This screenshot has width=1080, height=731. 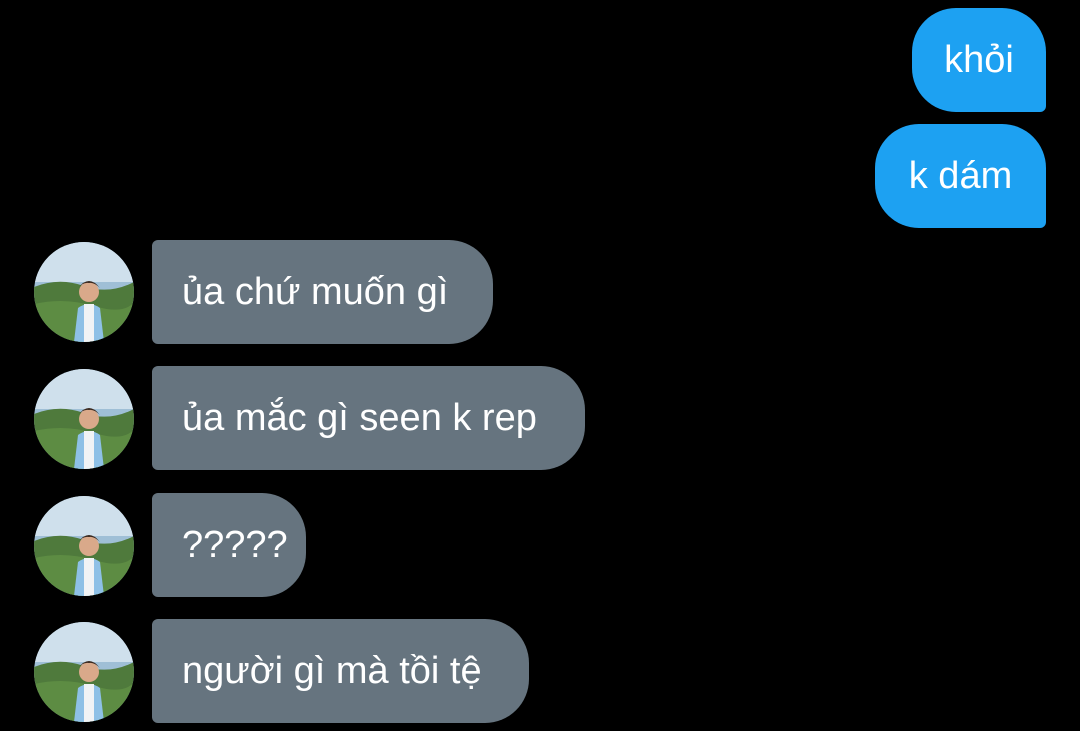 I want to click on sent-message-bubble: khỏi, so click(x=979, y=60).